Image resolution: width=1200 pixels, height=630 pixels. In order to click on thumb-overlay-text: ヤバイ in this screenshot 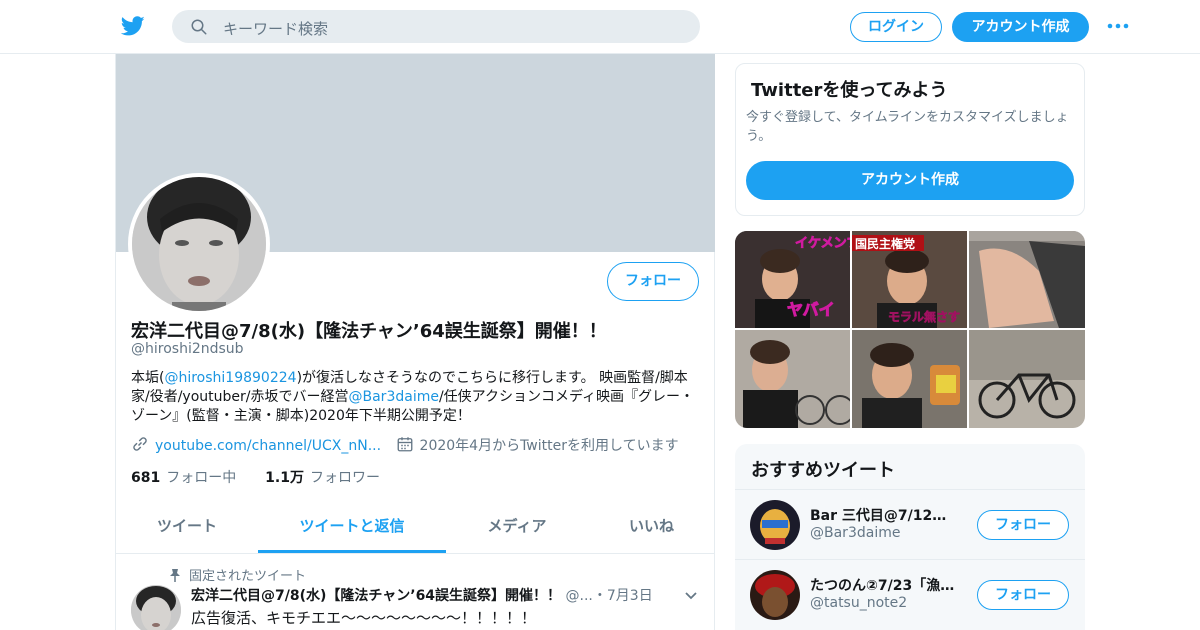, I will do `click(811, 309)`.